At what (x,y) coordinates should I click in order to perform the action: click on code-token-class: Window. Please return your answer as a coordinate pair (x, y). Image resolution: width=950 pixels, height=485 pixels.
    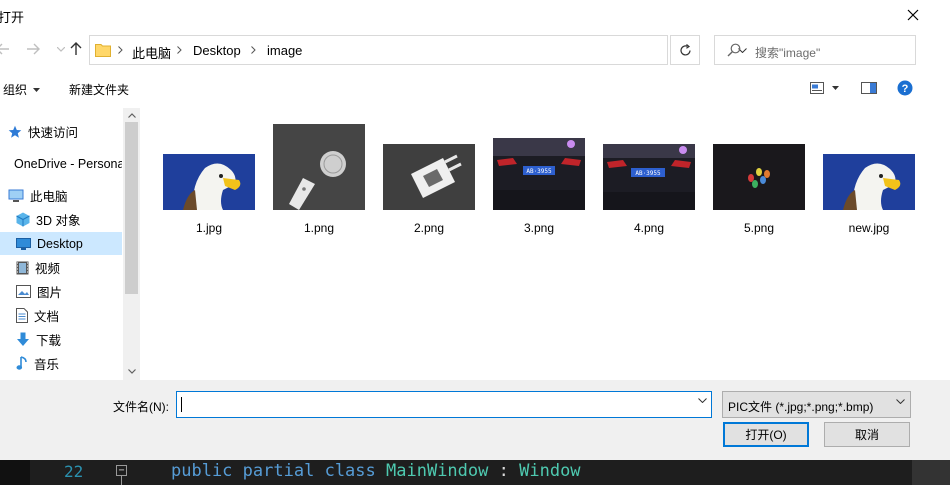
    Looking at the image, I should click on (550, 471).